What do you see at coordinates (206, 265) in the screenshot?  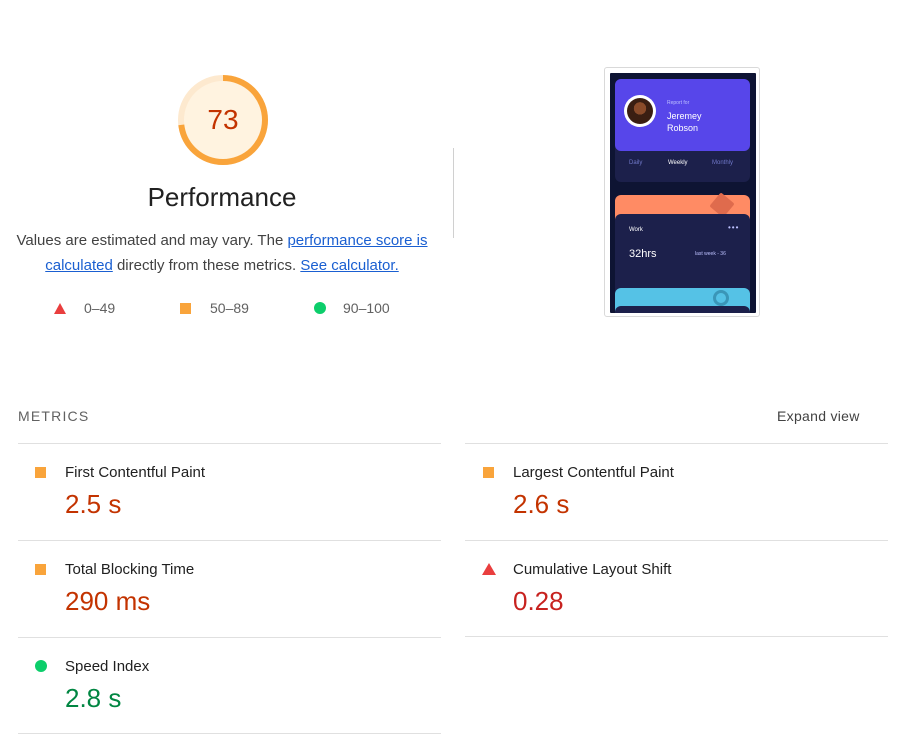 I see `description-text-2: directly from these metrics.` at bounding box center [206, 265].